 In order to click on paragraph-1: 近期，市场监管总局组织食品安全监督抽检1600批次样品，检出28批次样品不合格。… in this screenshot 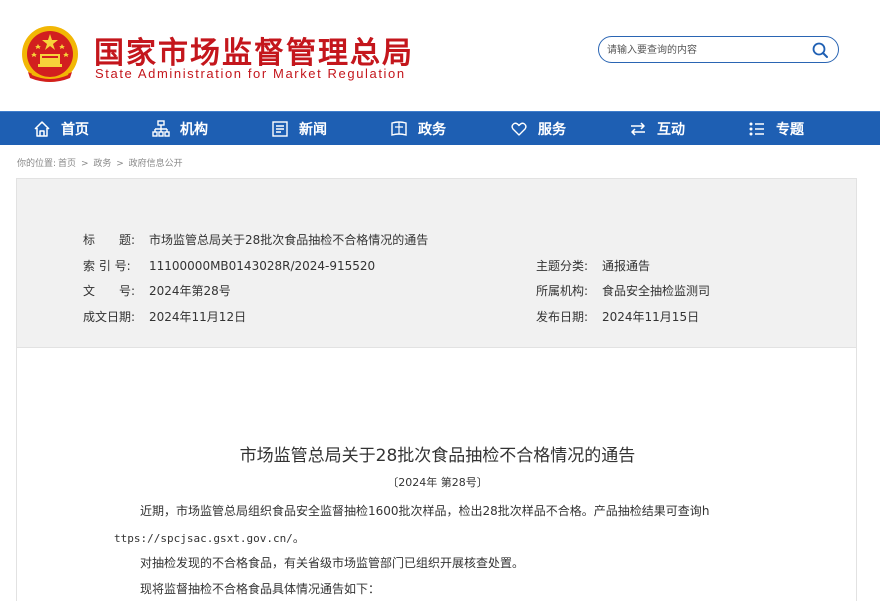, I will do `click(425, 511)`.